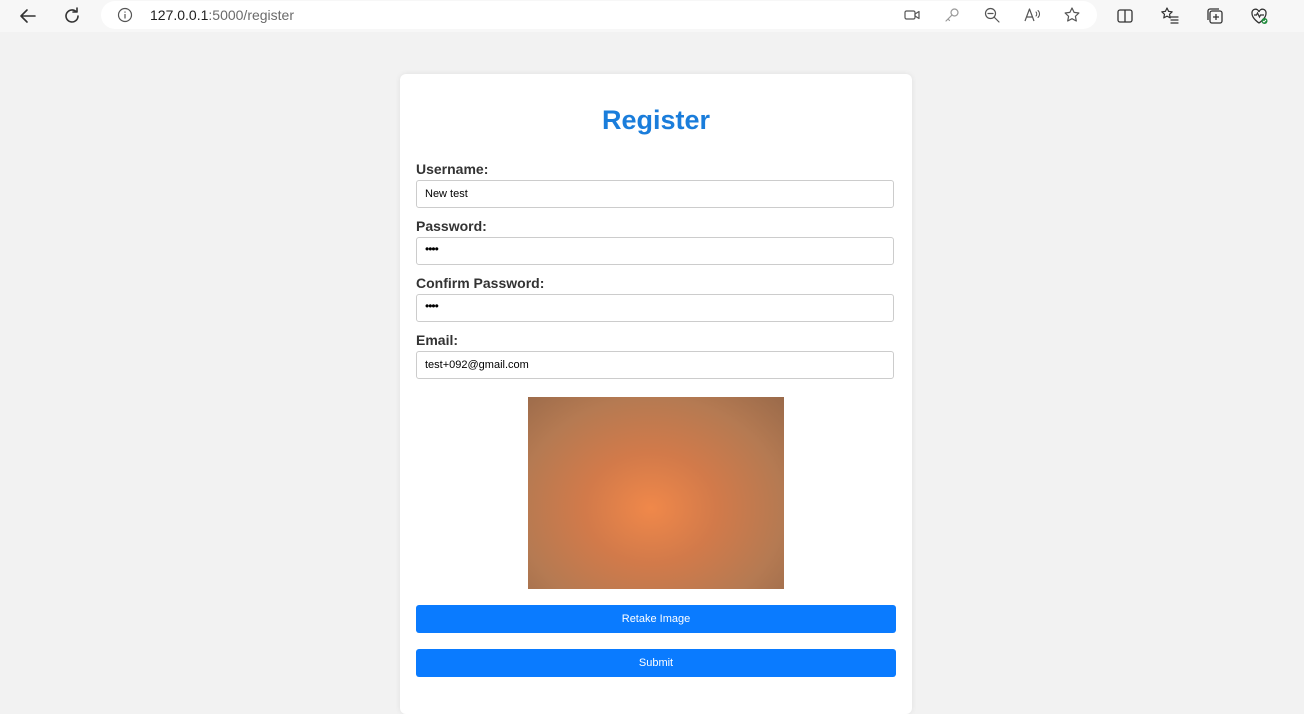 Image resolution: width=1304 pixels, height=714 pixels. Describe the element at coordinates (28, 16) in the screenshot. I see `back-arrow-icon` at that location.